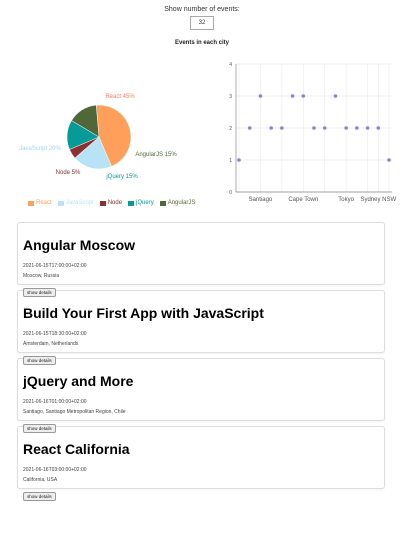 This screenshot has width=404, height=541. Describe the element at coordinates (303, 200) in the screenshot. I see `x-tick-label: Cape Town` at that location.